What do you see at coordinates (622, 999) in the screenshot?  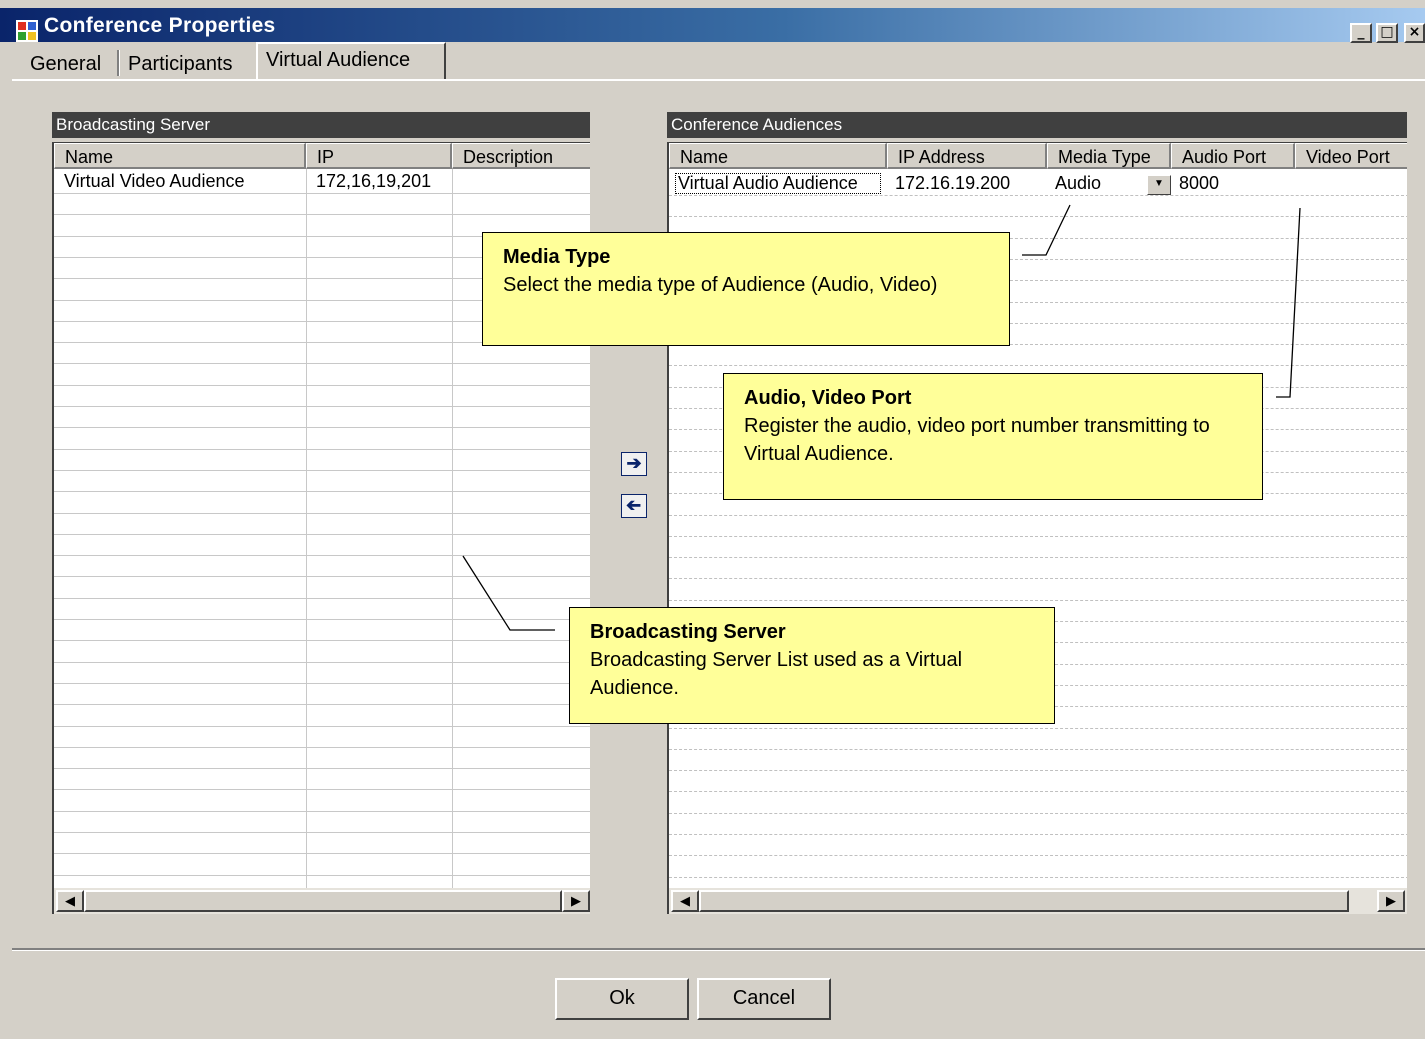 I see `ok-button: Ok` at bounding box center [622, 999].